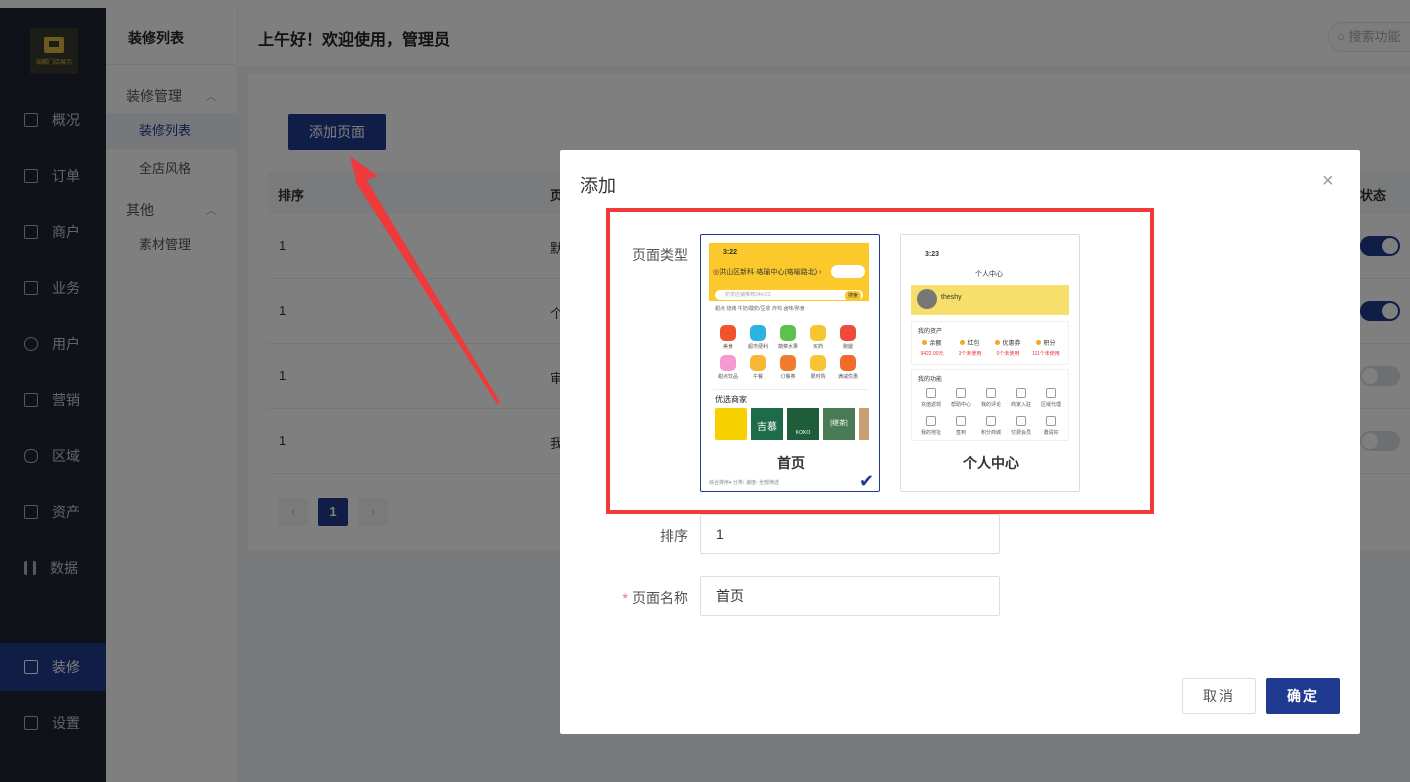  What do you see at coordinates (817, 347) in the screenshot?
I see `grid-label: 买药` at bounding box center [817, 347].